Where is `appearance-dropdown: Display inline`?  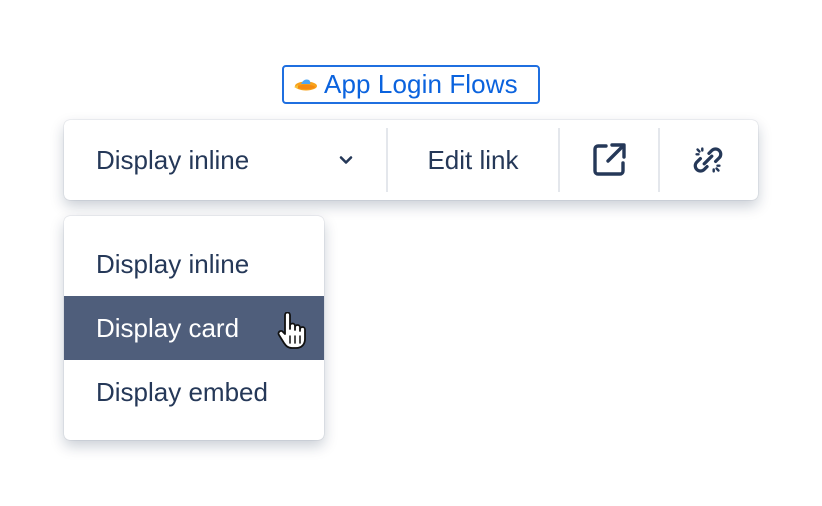 appearance-dropdown: Display inline is located at coordinates (225, 160).